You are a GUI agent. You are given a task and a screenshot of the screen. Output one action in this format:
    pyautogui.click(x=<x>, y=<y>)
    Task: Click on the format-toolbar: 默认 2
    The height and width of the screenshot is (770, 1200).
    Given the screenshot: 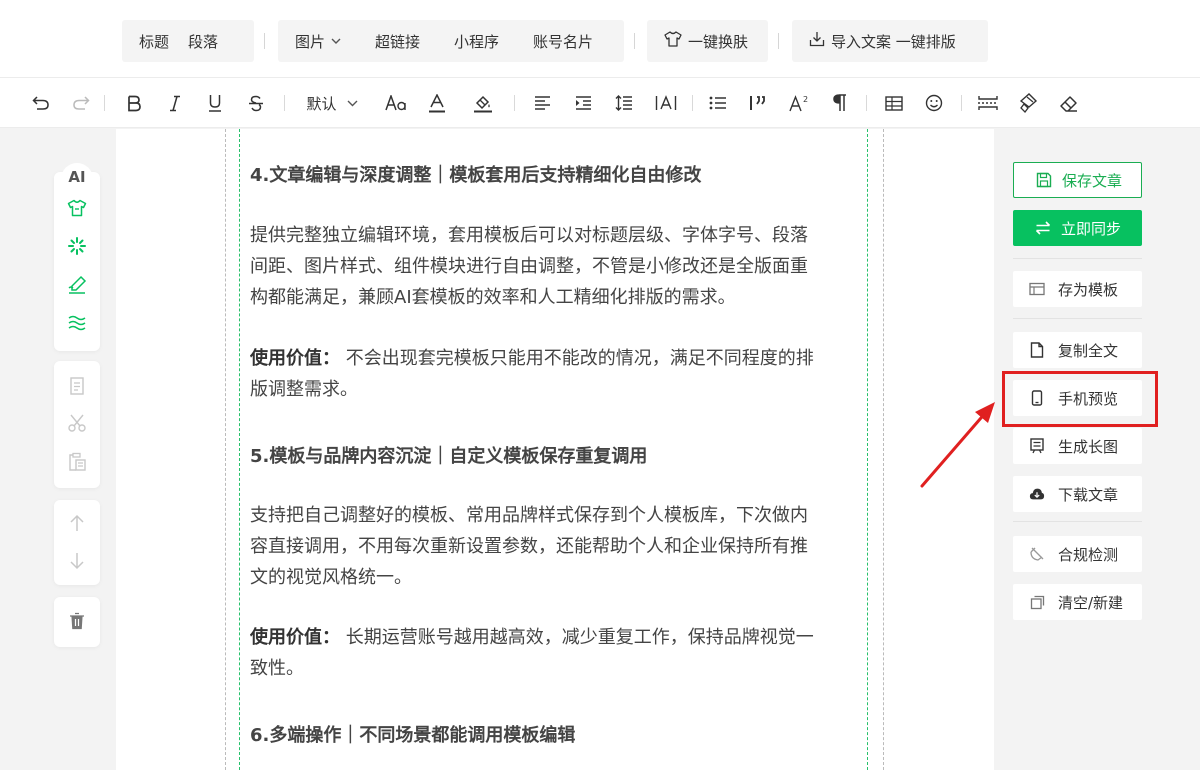 What is the action you would take?
    pyautogui.click(x=600, y=102)
    